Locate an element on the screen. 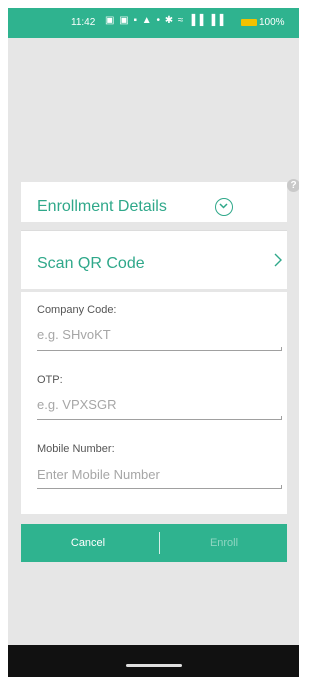  mobile-number-input is located at coordinates (159, 474).